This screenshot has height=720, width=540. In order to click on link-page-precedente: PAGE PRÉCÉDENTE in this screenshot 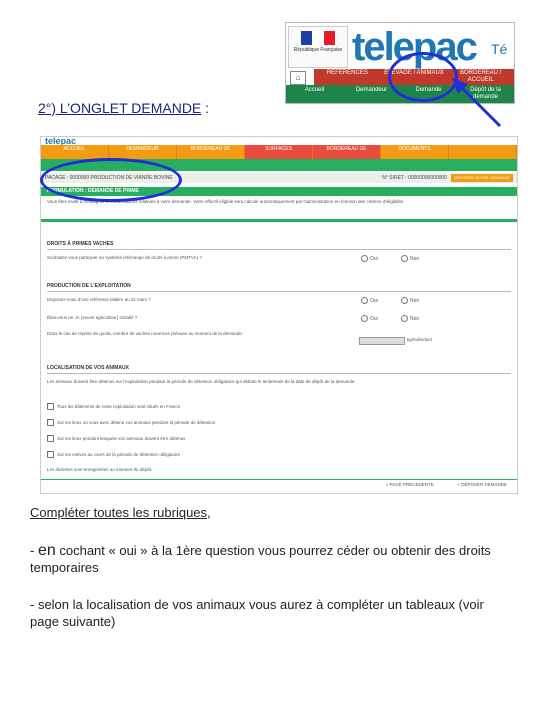, I will do `click(410, 485)`.